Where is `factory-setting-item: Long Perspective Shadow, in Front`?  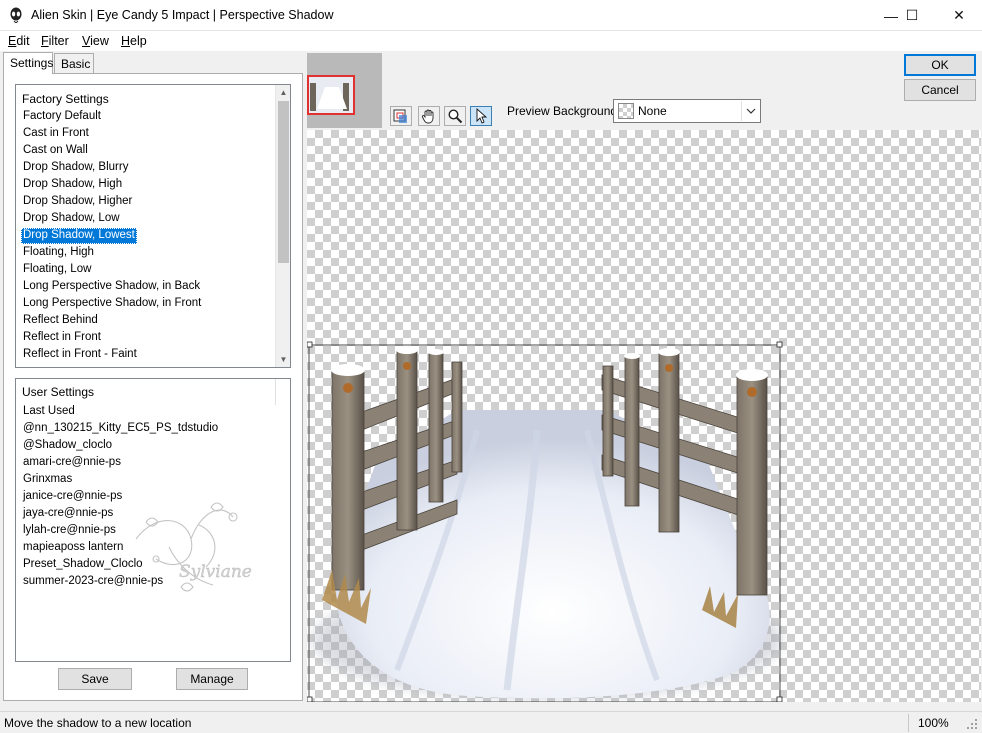
factory-setting-item: Long Perspective Shadow, in Front is located at coordinates (112, 304).